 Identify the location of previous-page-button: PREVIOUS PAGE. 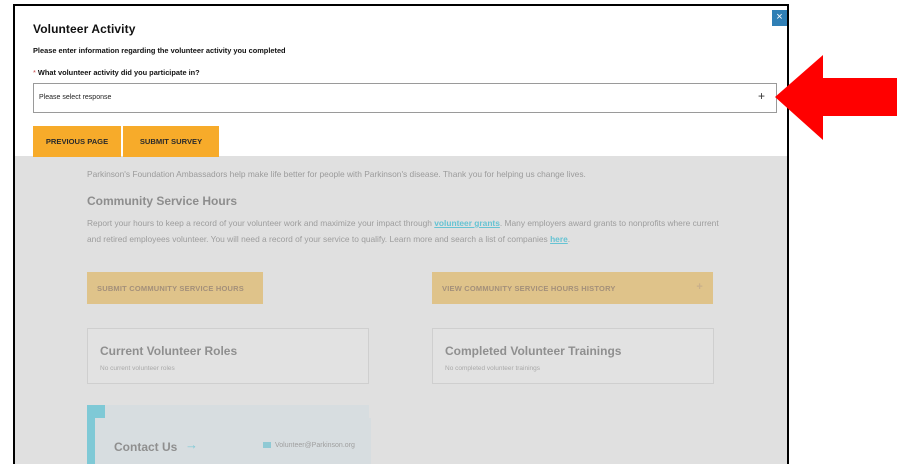
(77, 141).